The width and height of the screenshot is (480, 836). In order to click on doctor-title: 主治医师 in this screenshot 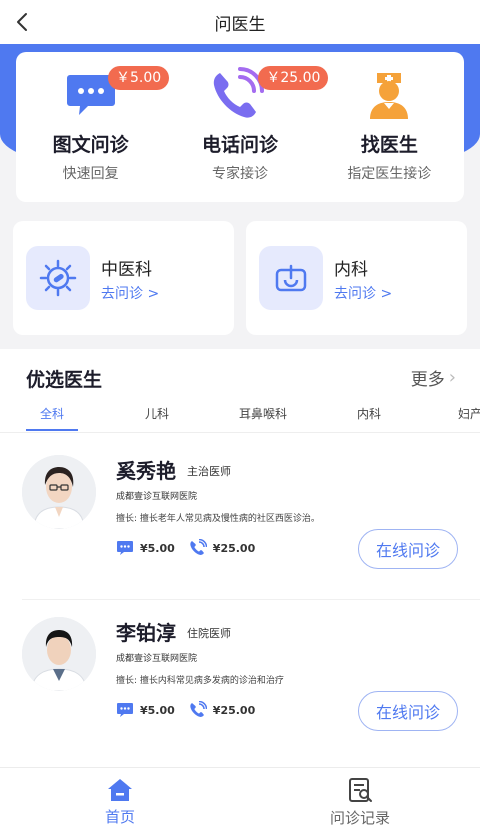, I will do `click(209, 471)`.